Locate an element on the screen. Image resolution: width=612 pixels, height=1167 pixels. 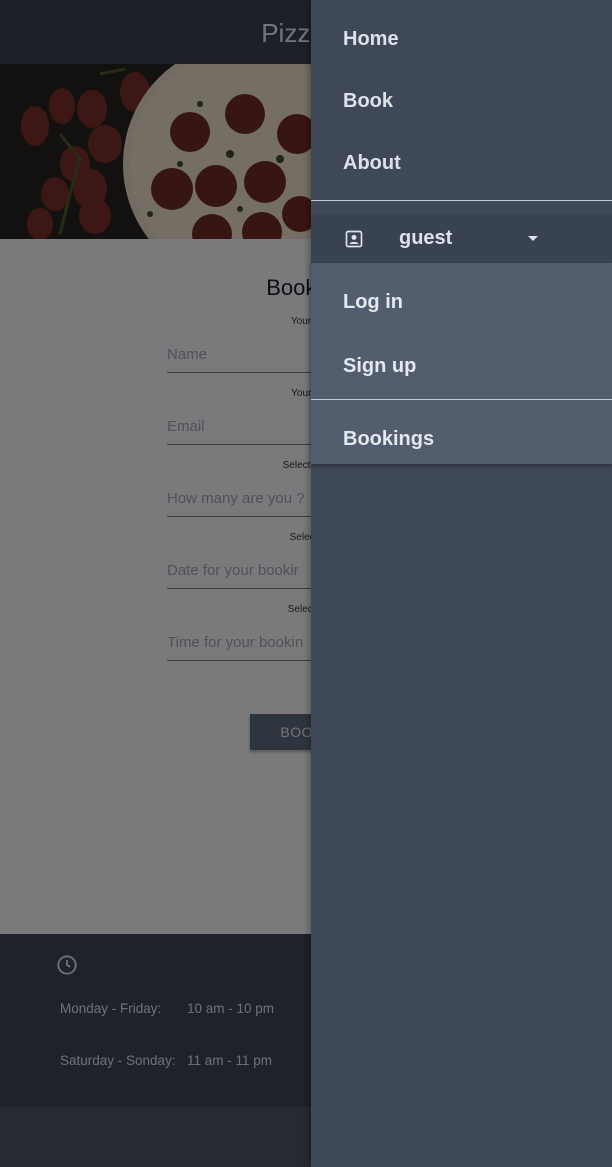
menu-divider is located at coordinates (461, 399).